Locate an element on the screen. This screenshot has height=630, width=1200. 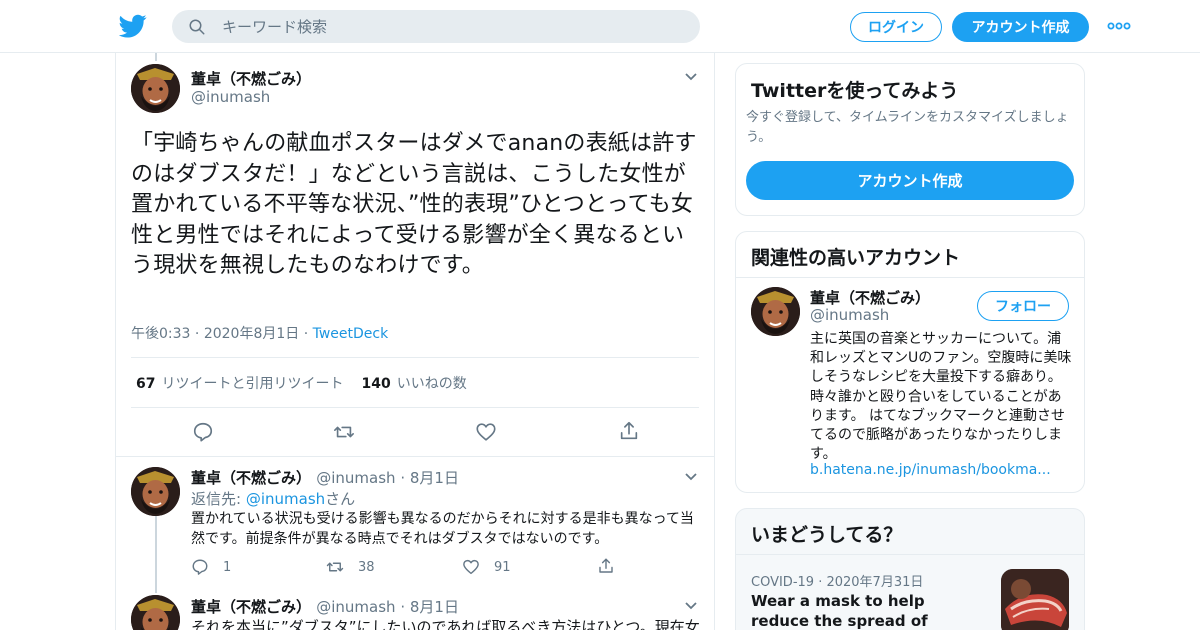
related-account-name: 董卓（不燃ごみ） is located at coordinates (870, 297).